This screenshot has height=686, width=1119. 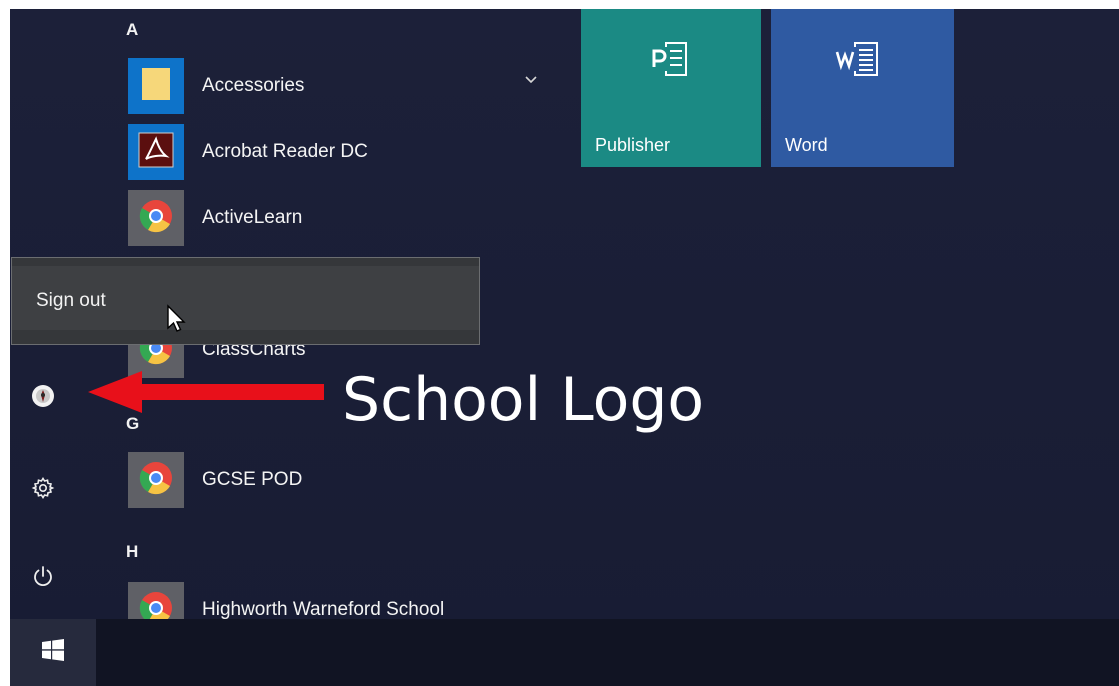 What do you see at coordinates (132, 29) in the screenshot?
I see `section-header-a: A` at bounding box center [132, 29].